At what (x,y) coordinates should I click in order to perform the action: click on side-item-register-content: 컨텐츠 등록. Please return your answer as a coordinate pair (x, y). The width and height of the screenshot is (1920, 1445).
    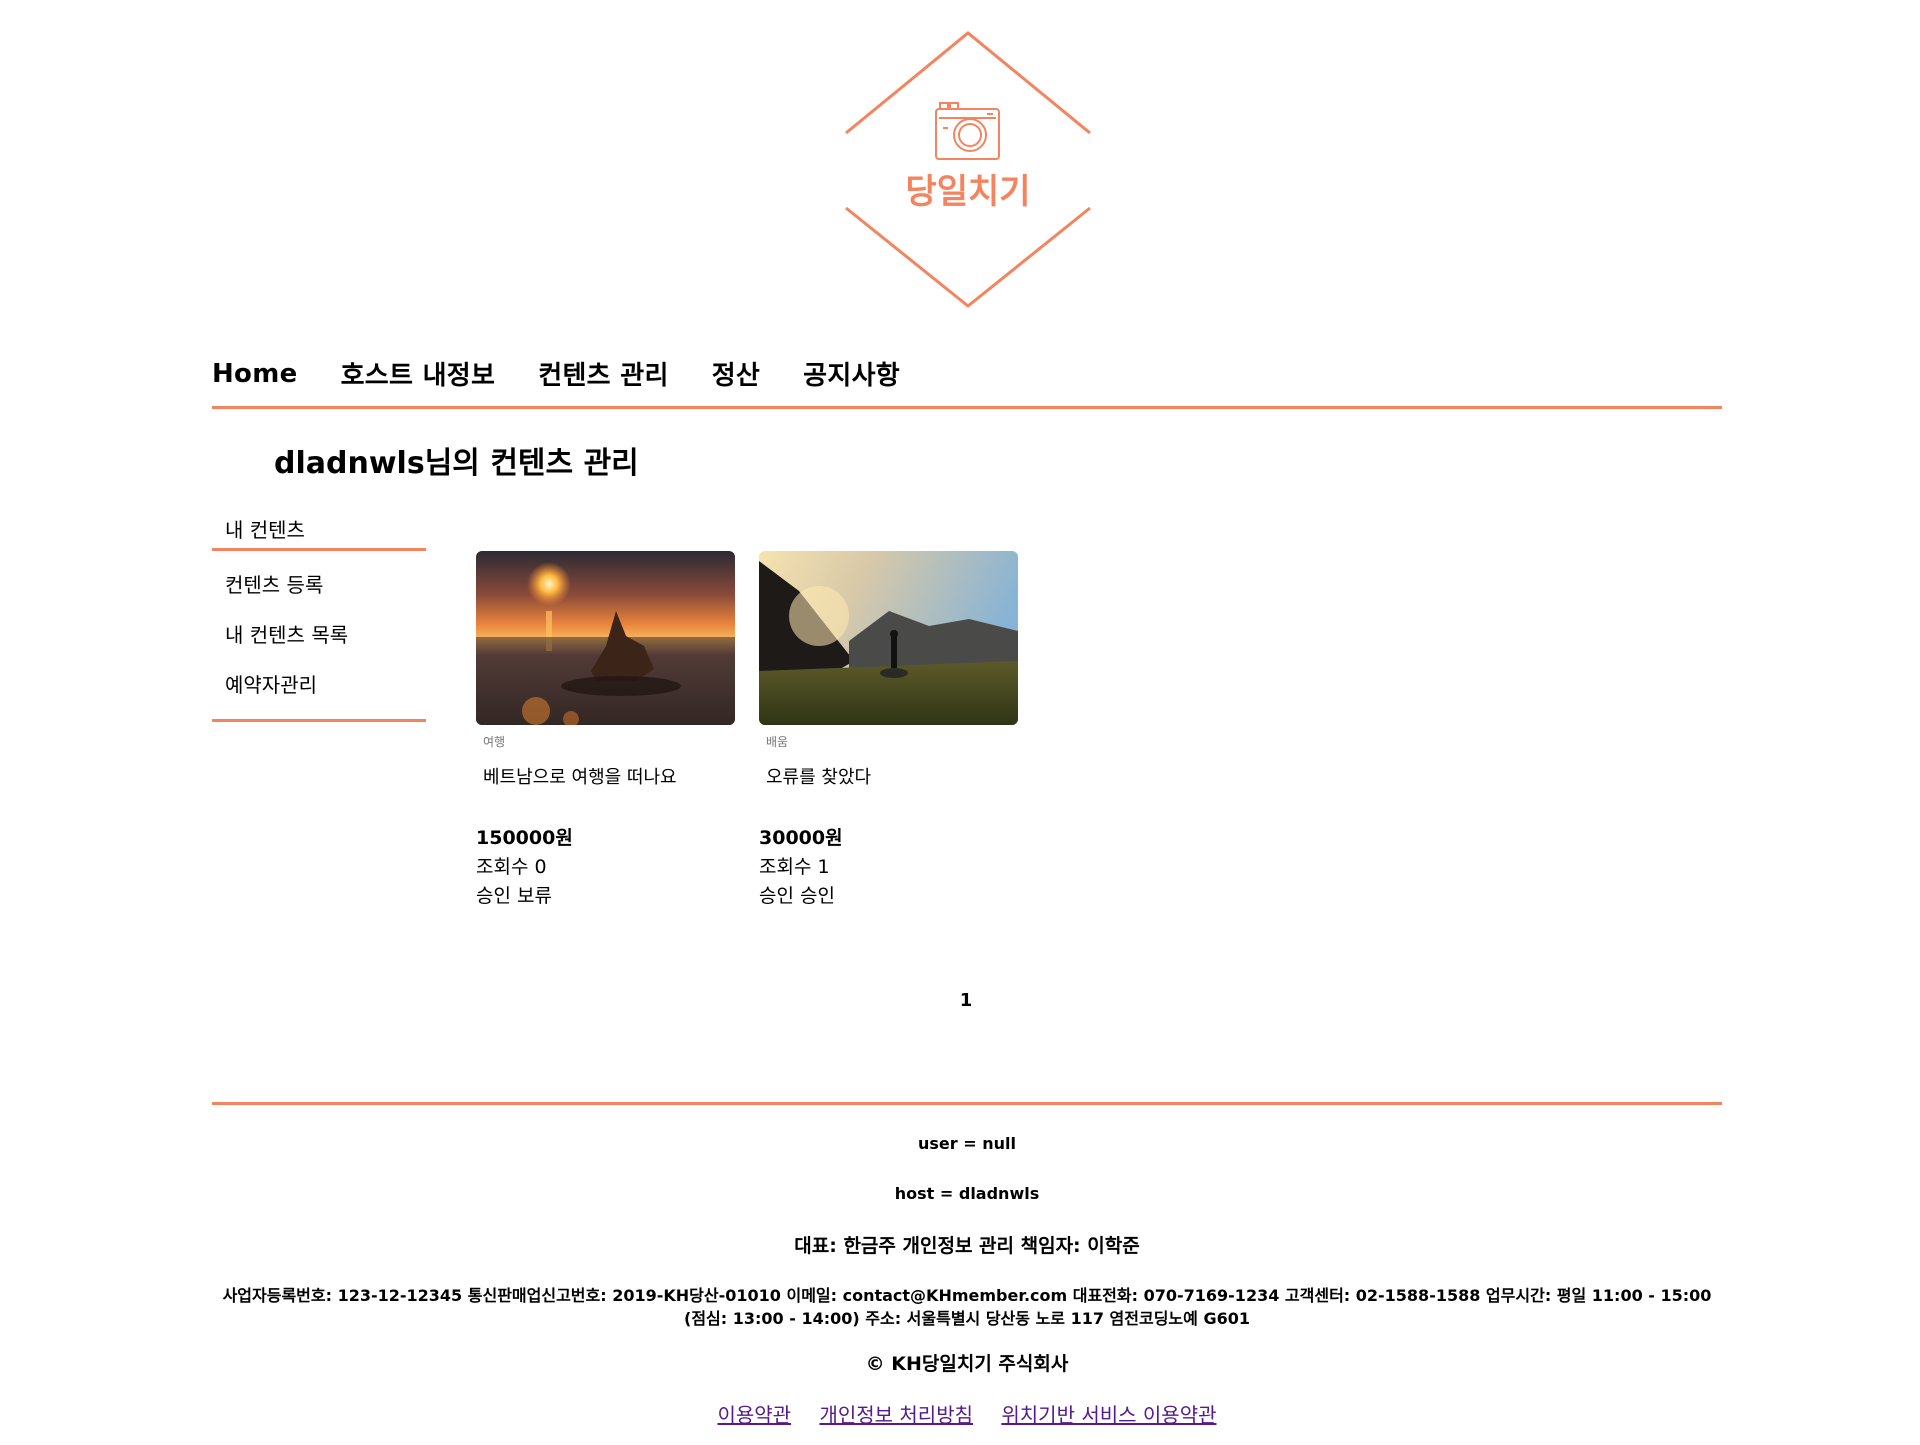
    Looking at the image, I should click on (319, 594).